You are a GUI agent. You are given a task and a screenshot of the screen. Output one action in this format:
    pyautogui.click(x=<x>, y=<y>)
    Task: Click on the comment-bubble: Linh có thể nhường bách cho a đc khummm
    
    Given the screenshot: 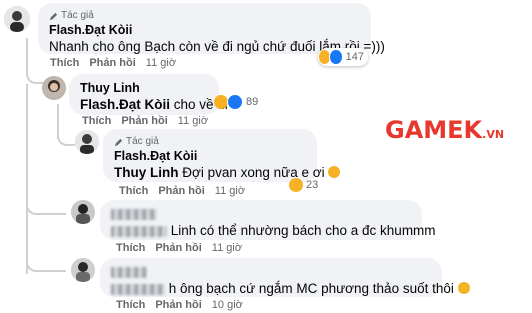 What is the action you would take?
    pyautogui.click(x=268, y=220)
    